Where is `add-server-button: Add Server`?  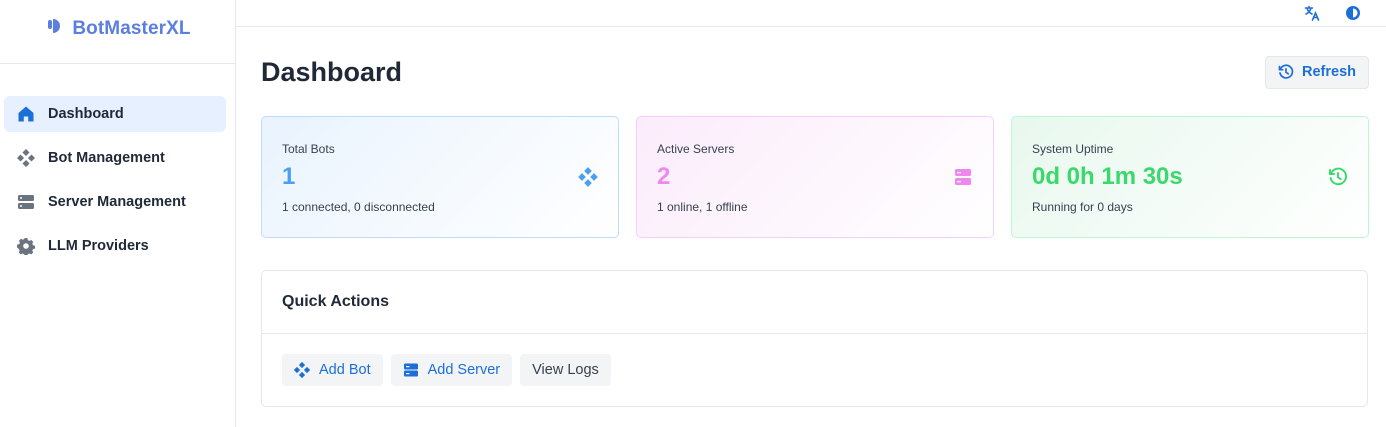 add-server-button: Add Server is located at coordinates (451, 370).